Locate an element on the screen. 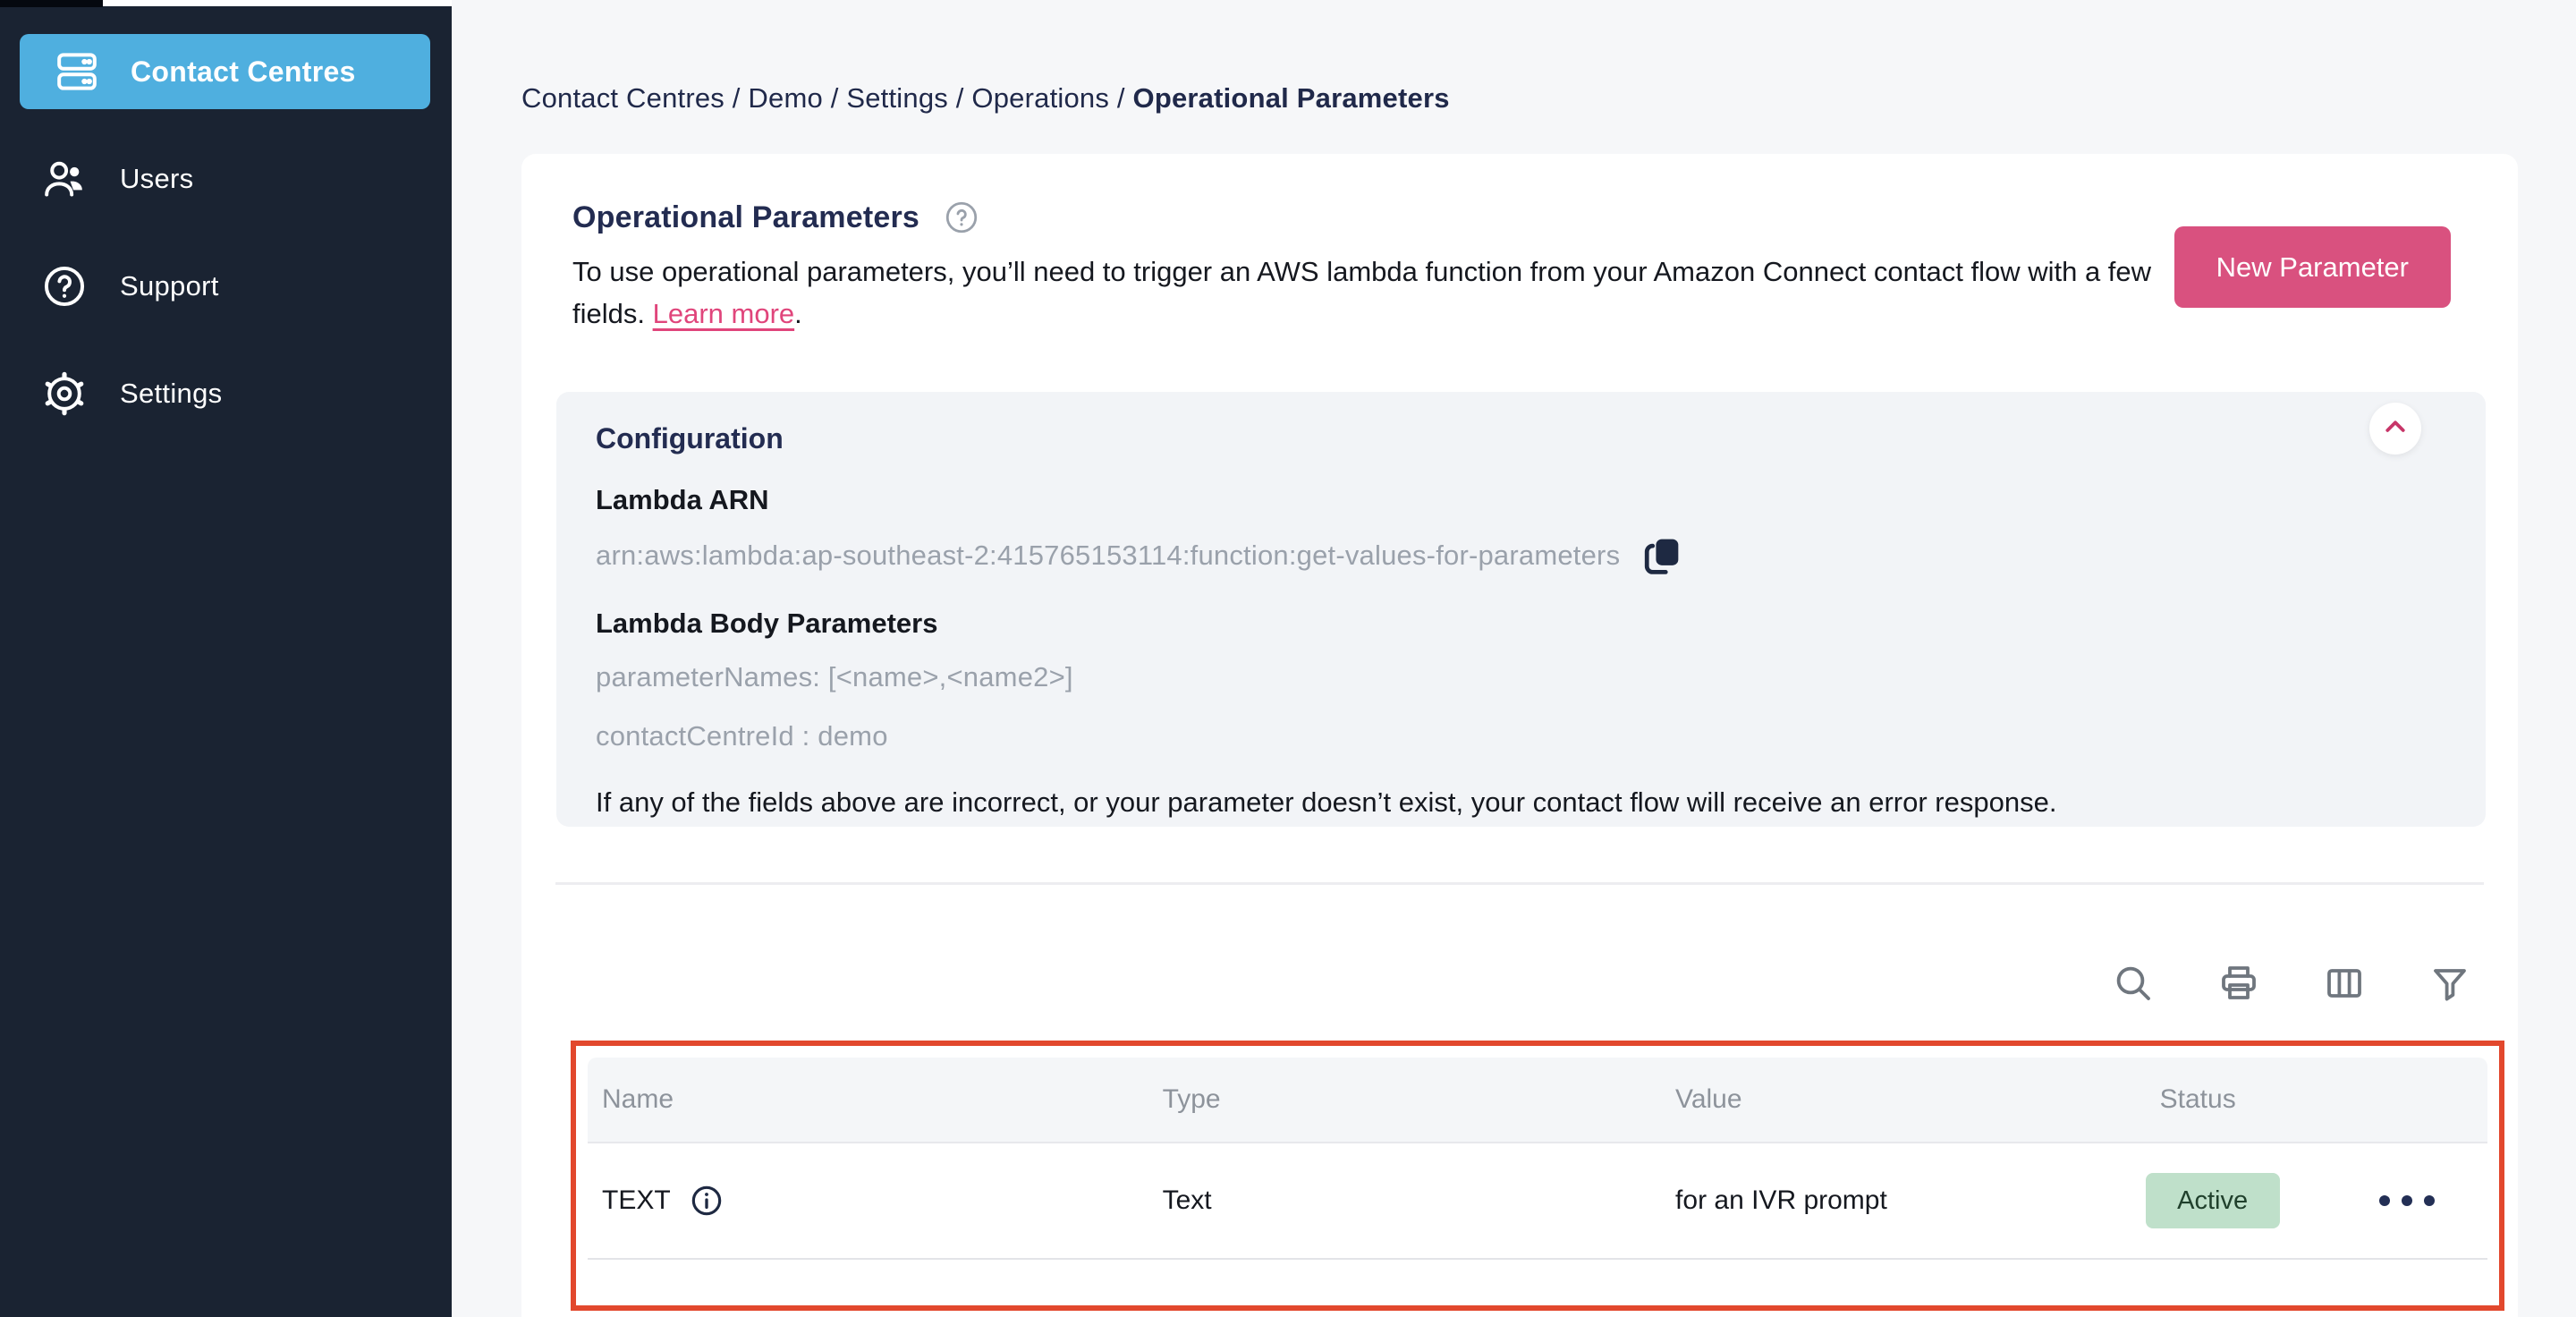 This screenshot has height=1317, width=2576. chevron-up-icon is located at coordinates (2395, 429).